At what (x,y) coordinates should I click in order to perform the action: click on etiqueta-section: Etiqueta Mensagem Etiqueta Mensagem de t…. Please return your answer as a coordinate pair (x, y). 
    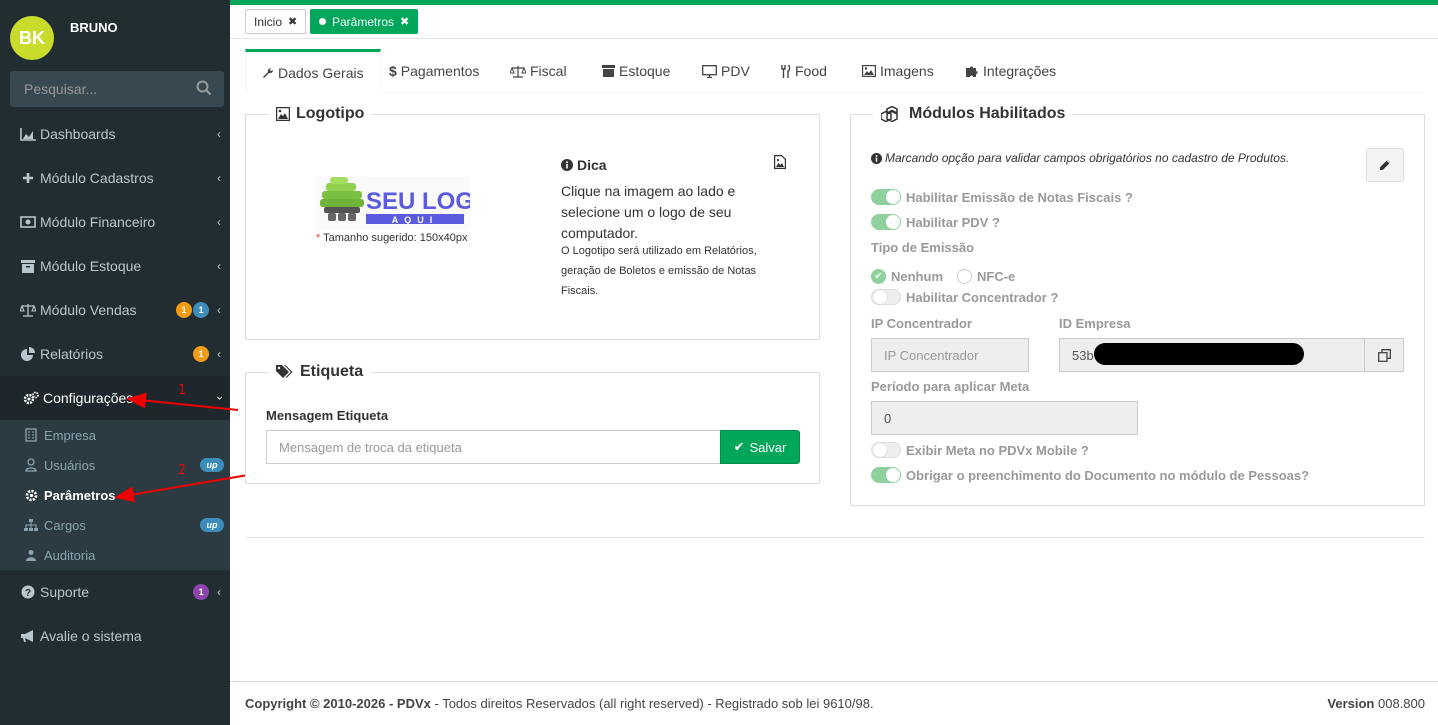
    Looking at the image, I should click on (532, 423).